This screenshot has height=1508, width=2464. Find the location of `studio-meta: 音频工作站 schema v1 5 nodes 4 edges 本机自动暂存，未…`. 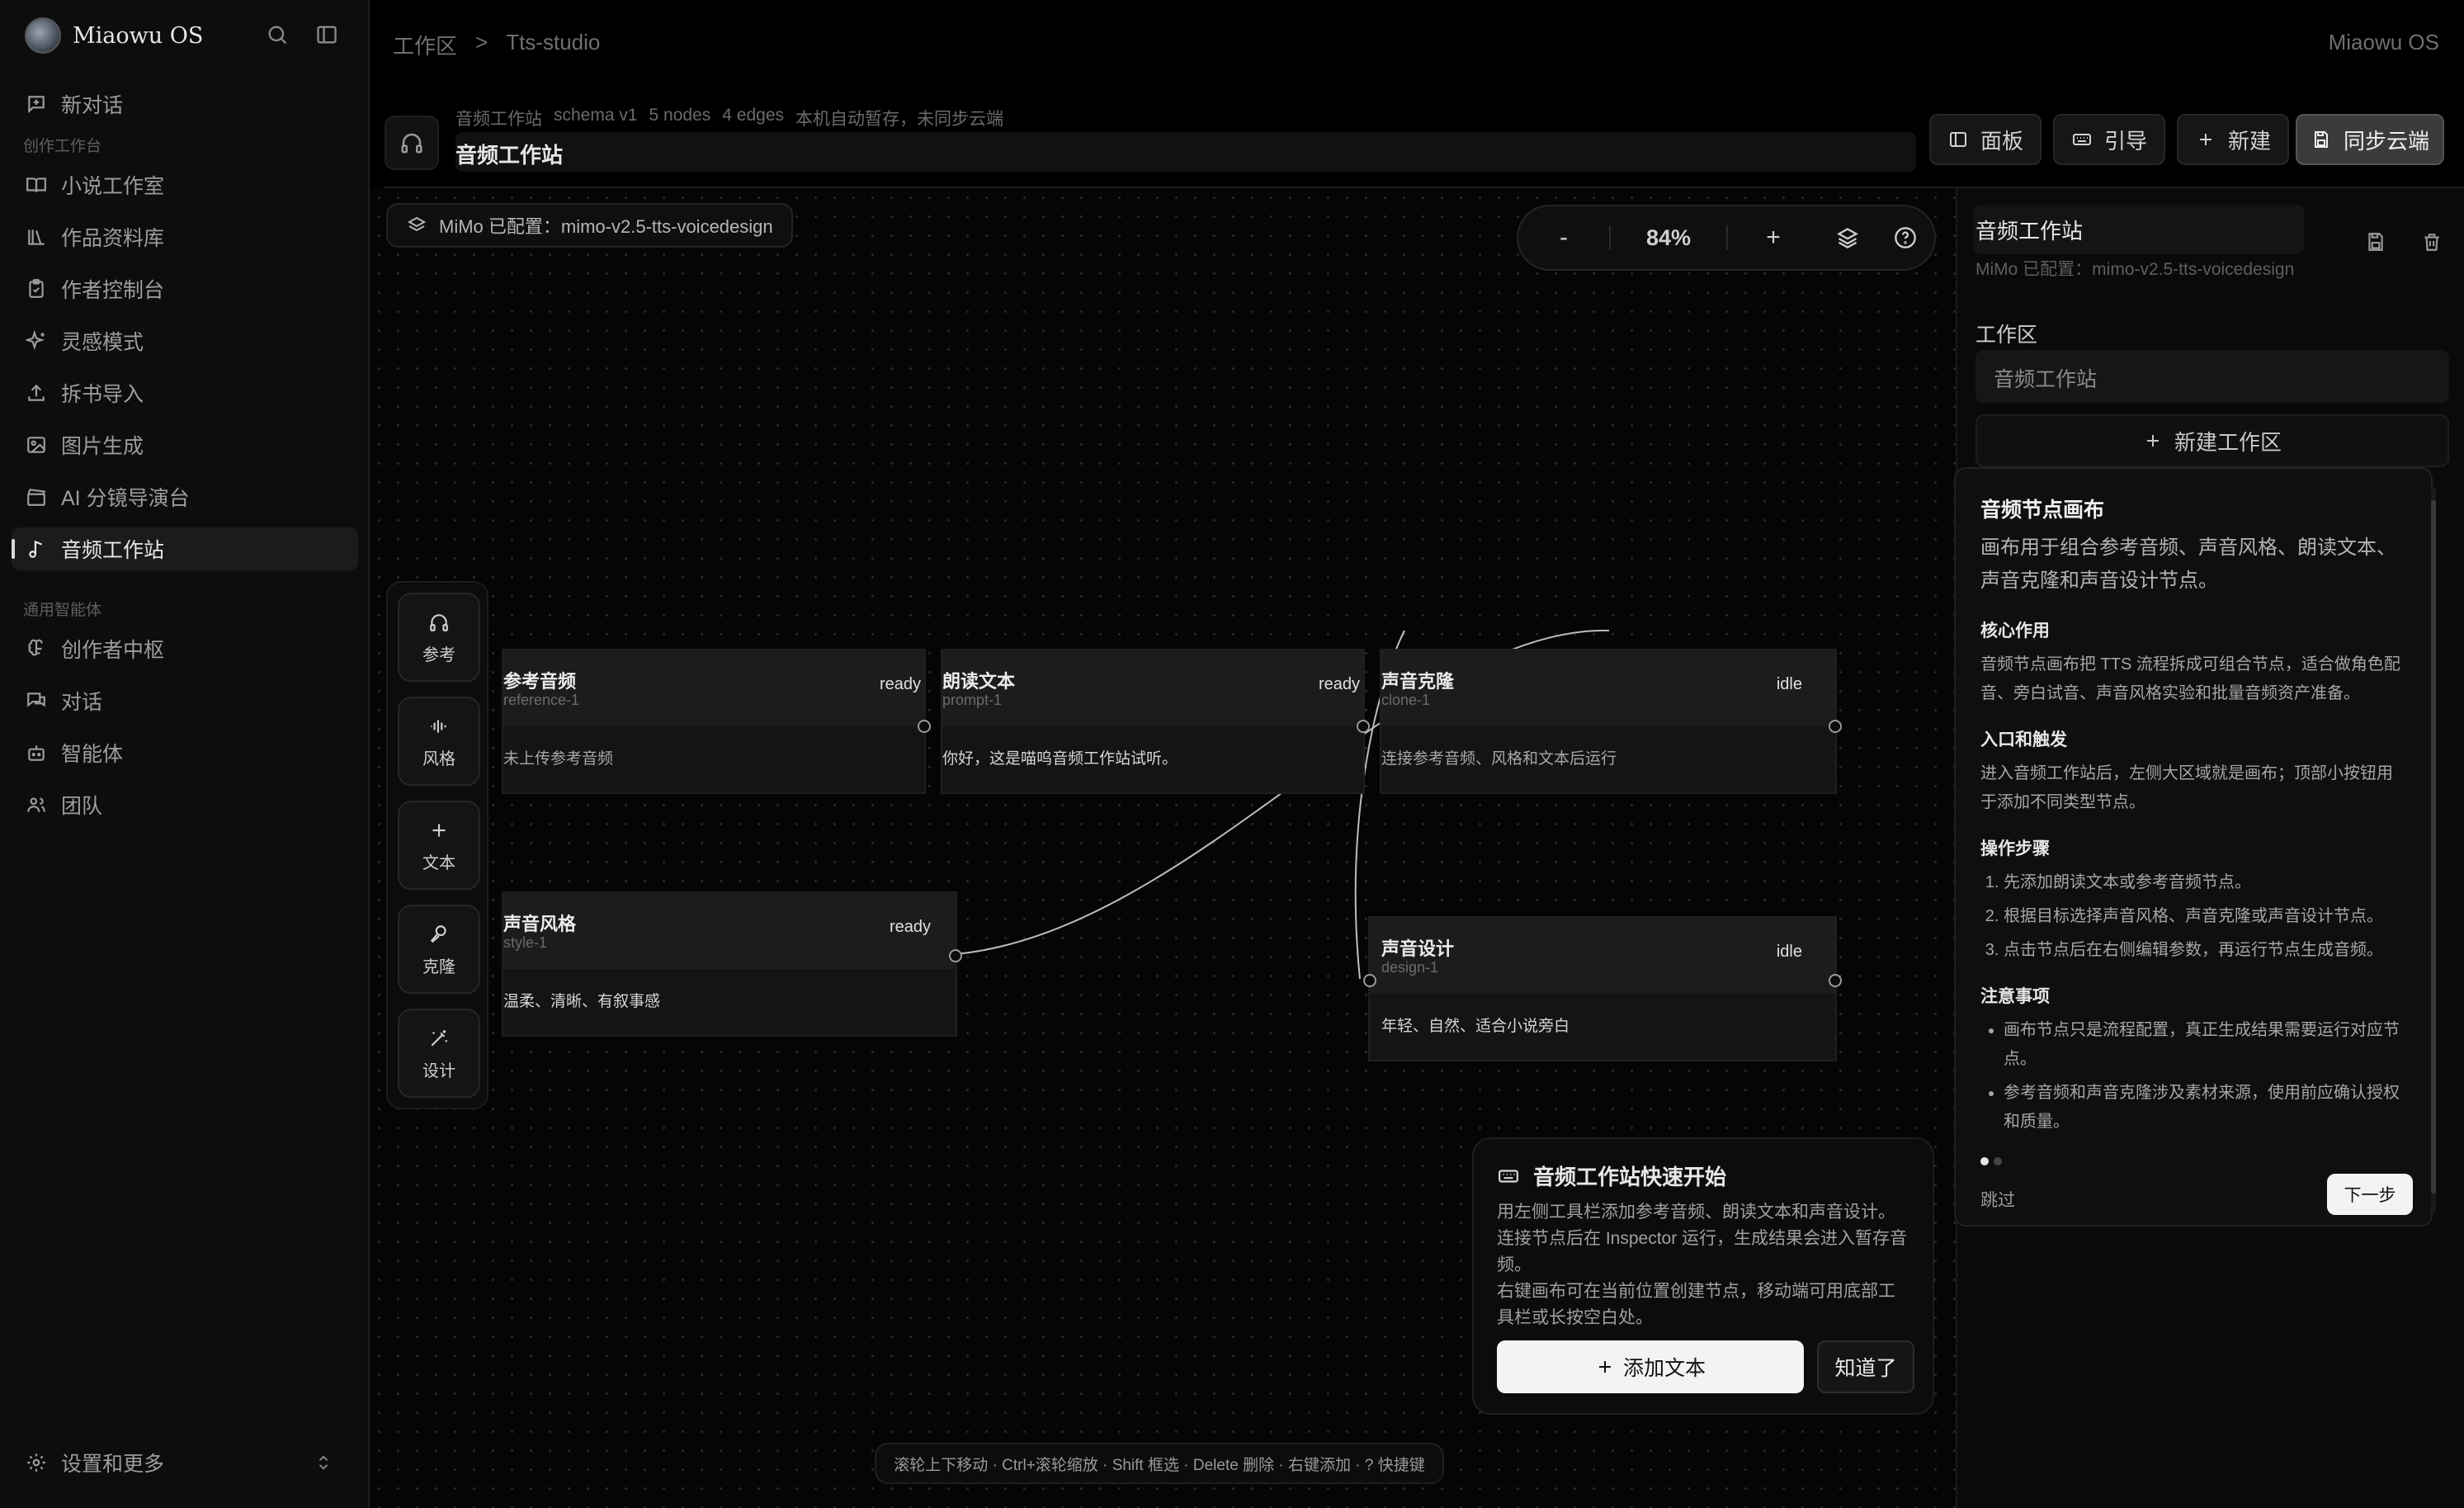

studio-meta: 音频工作站 schema v1 5 nodes 4 edges 本机自动暂存，未… is located at coordinates (729, 118).